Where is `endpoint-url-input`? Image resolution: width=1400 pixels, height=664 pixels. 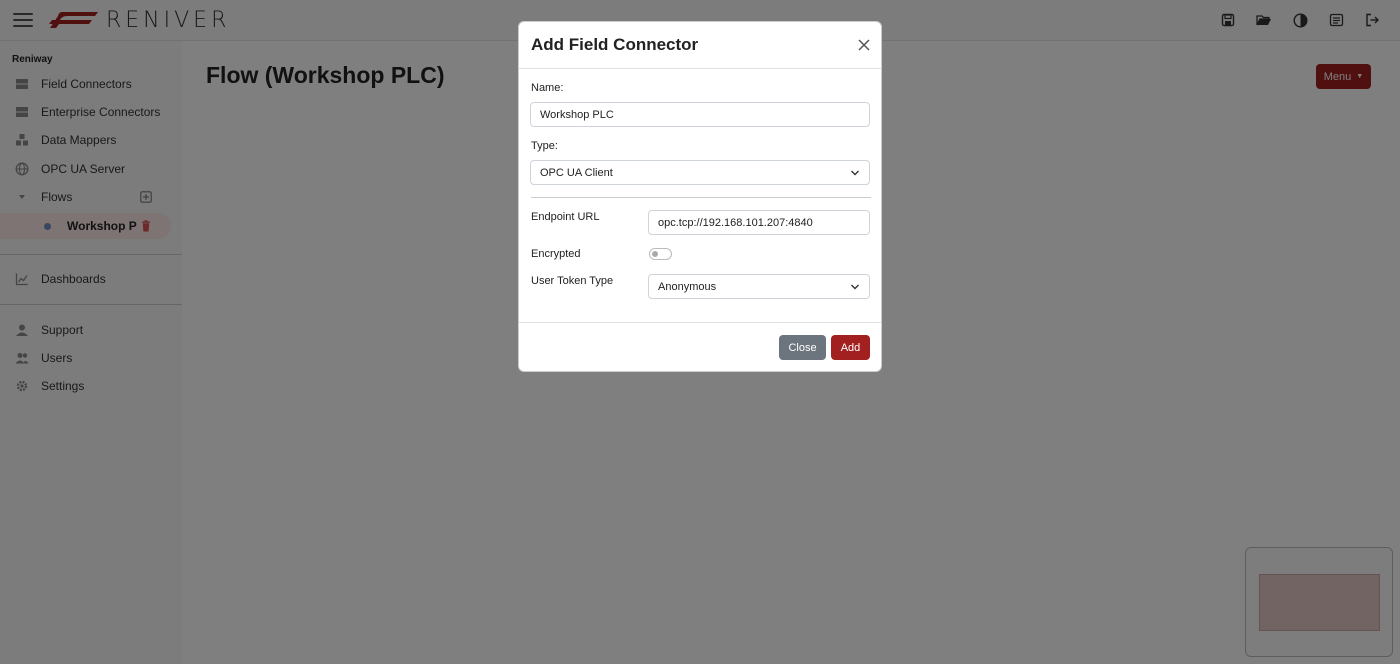 endpoint-url-input is located at coordinates (759, 222).